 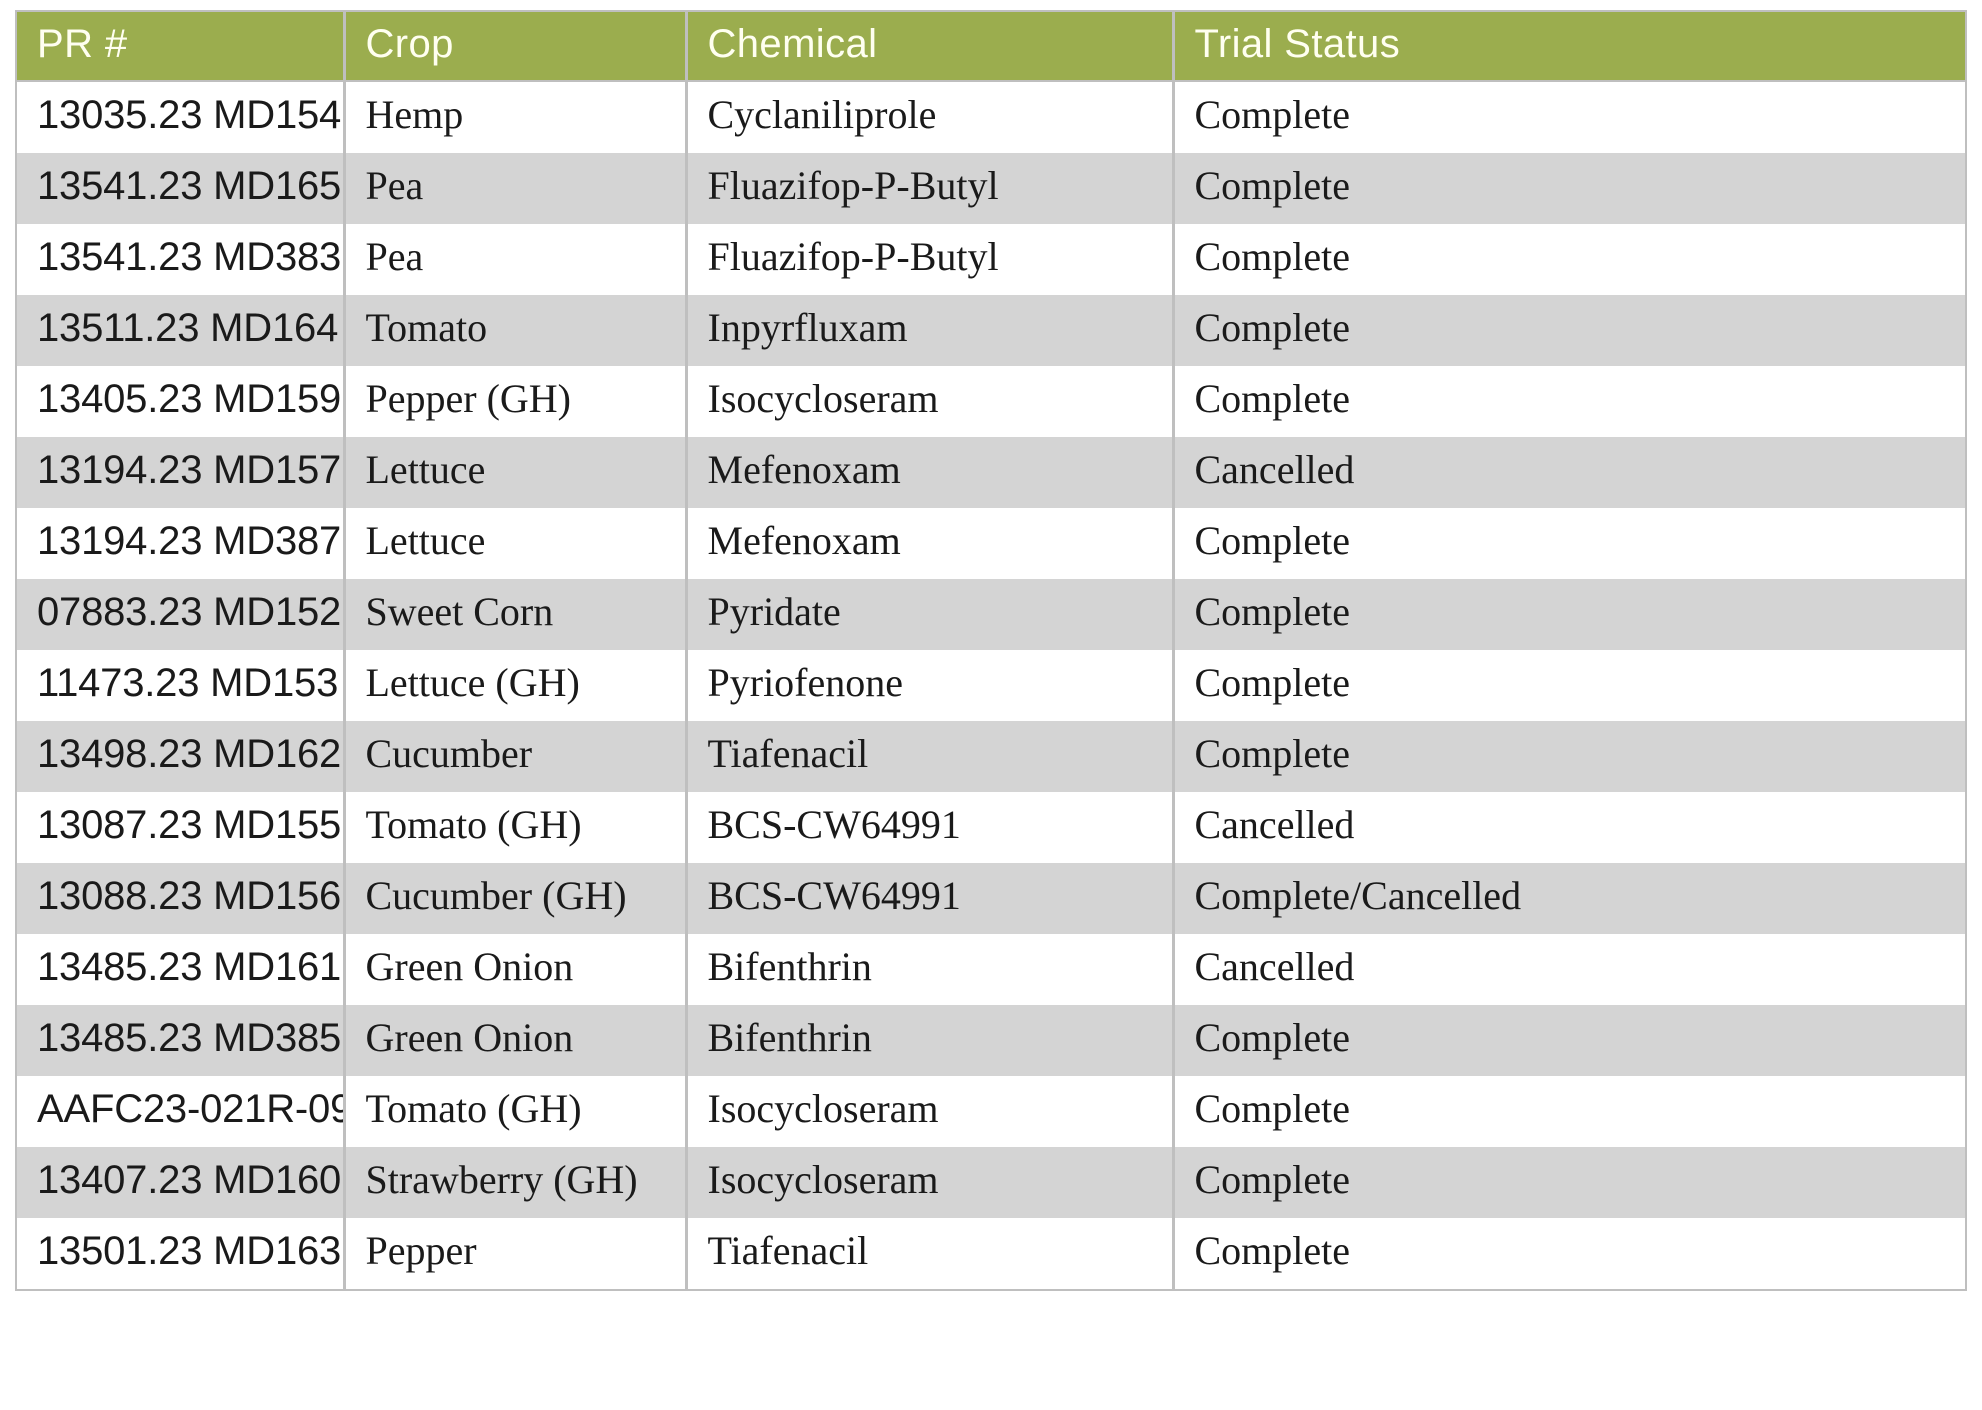 What do you see at coordinates (516, 1254) in the screenshot?
I see `cell-crop: Pepper` at bounding box center [516, 1254].